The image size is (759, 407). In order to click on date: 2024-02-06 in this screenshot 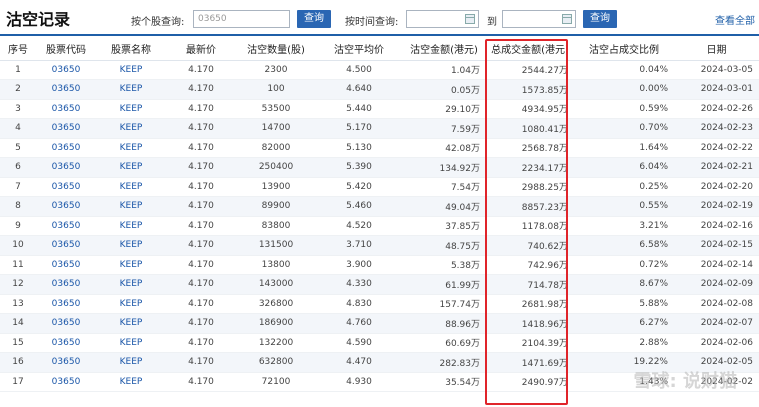, I will do `click(716, 343)`.